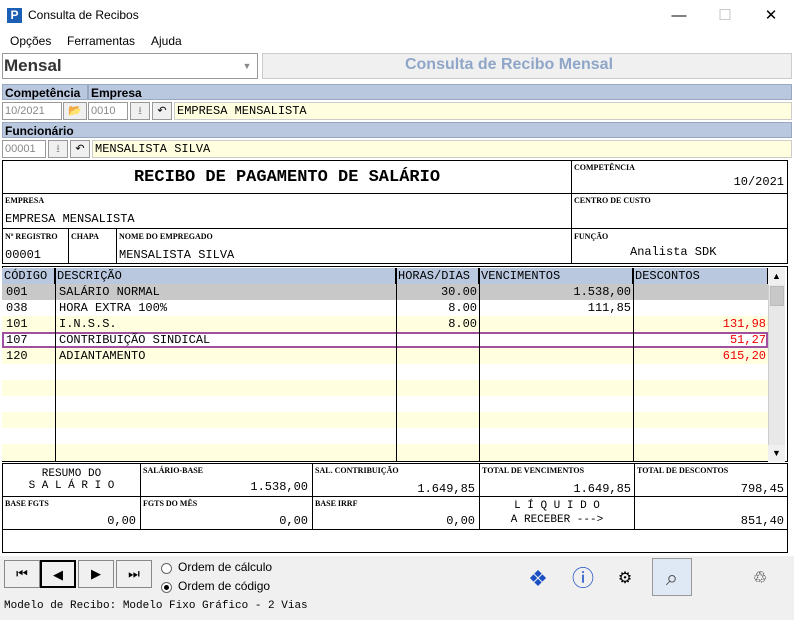 The height and width of the screenshot is (620, 794). What do you see at coordinates (760, 579) in the screenshot?
I see `recycle-icon: ♲` at bounding box center [760, 579].